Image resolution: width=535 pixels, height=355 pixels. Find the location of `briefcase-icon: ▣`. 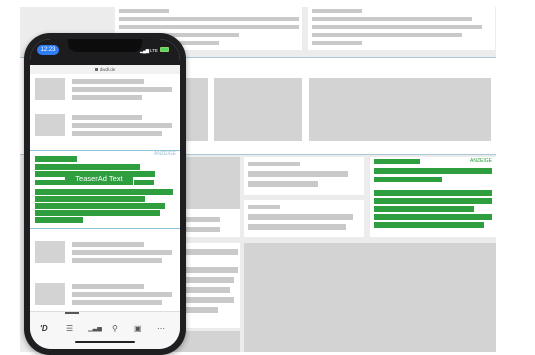

briefcase-icon: ▣ is located at coordinates (138, 328).